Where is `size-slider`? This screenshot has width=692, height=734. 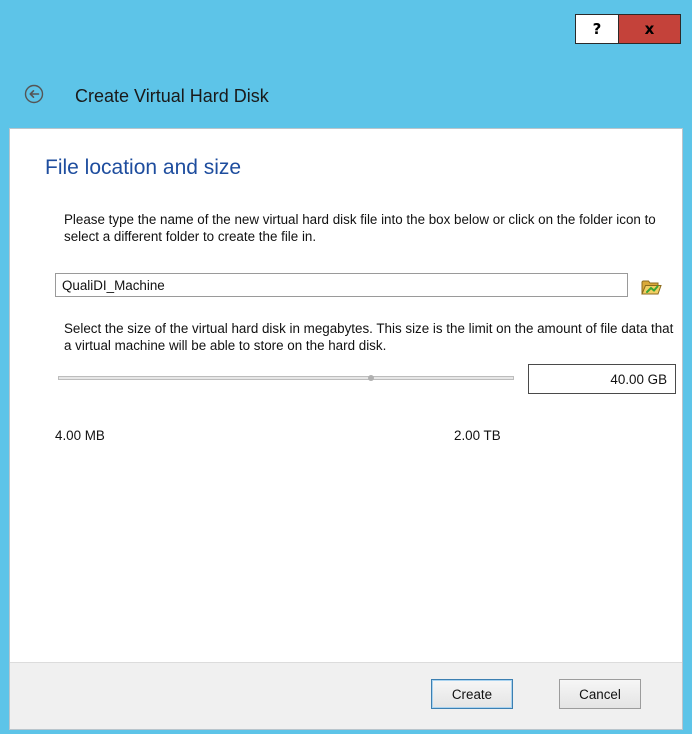 size-slider is located at coordinates (287, 379).